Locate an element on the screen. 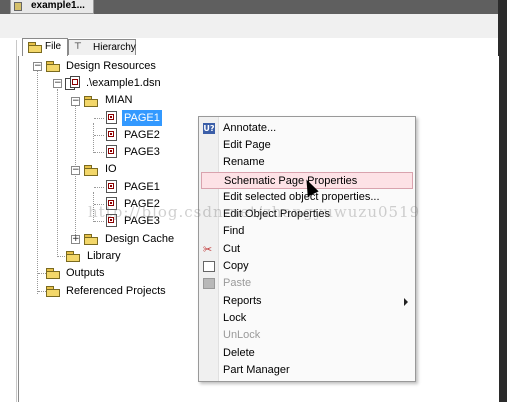  menu-item-label: Find is located at coordinates (234, 231).